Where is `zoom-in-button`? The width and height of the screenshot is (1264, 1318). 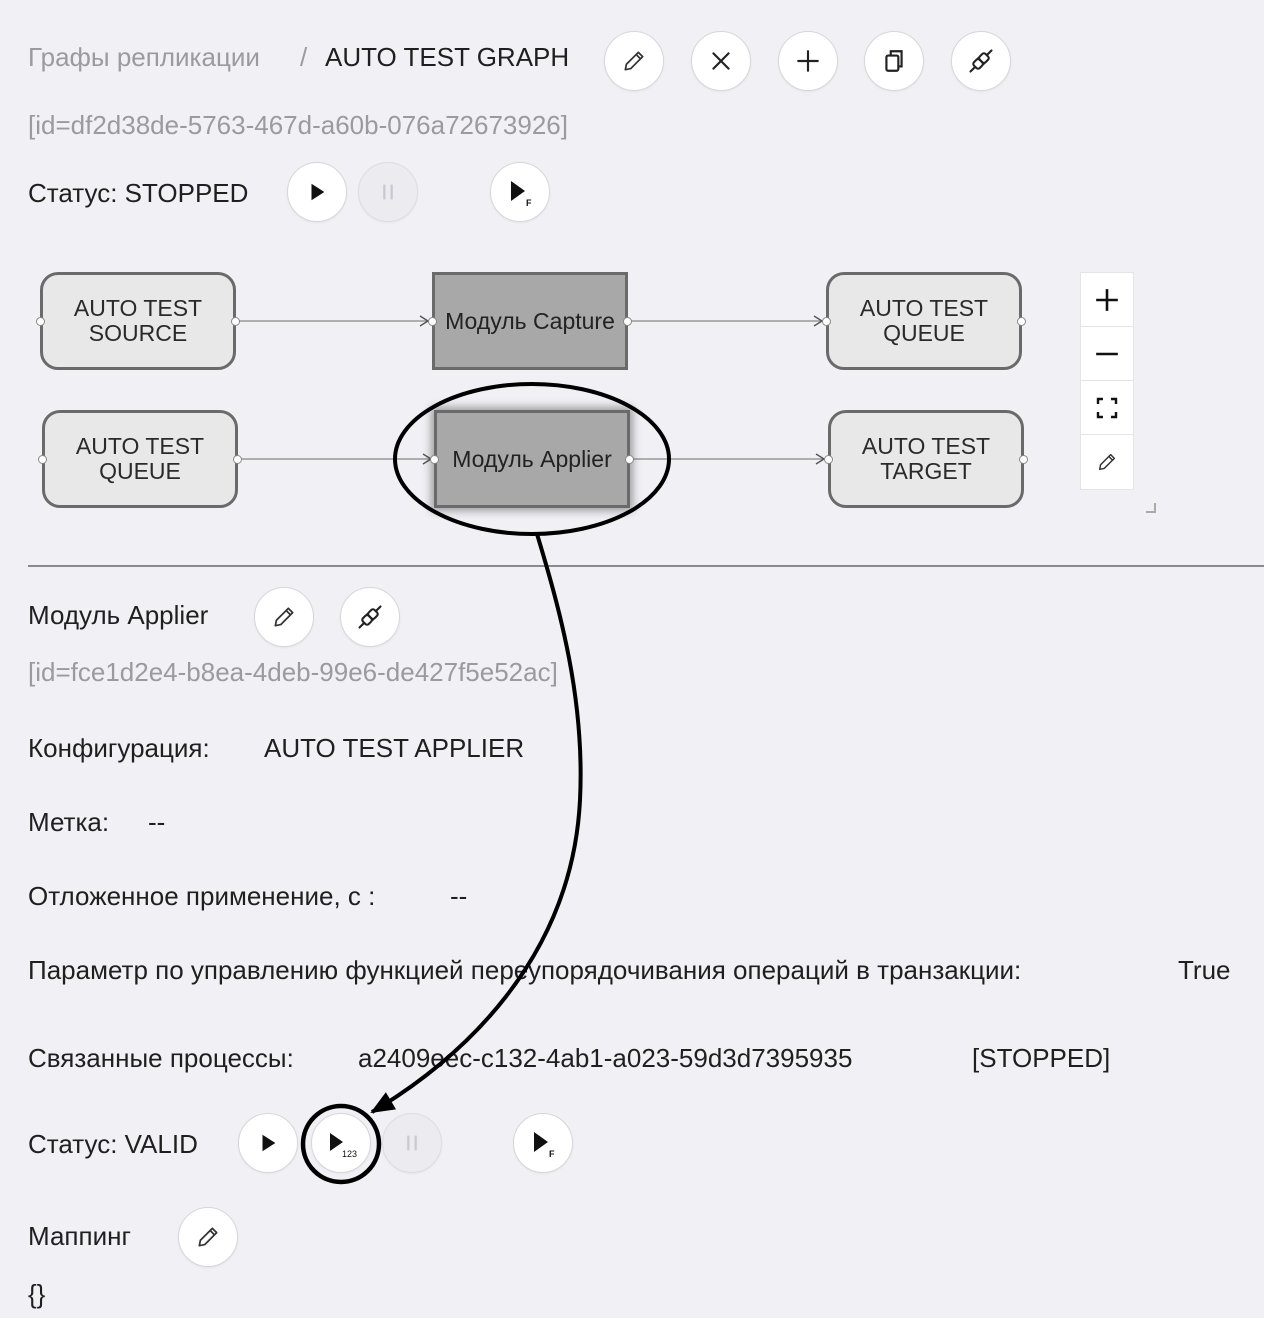 zoom-in-button is located at coordinates (1107, 300).